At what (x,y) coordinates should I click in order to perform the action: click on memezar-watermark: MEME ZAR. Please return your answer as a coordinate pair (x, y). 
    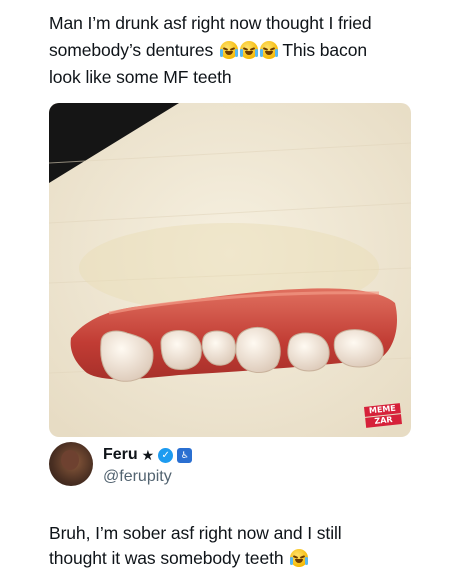
    Looking at the image, I should click on (383, 415).